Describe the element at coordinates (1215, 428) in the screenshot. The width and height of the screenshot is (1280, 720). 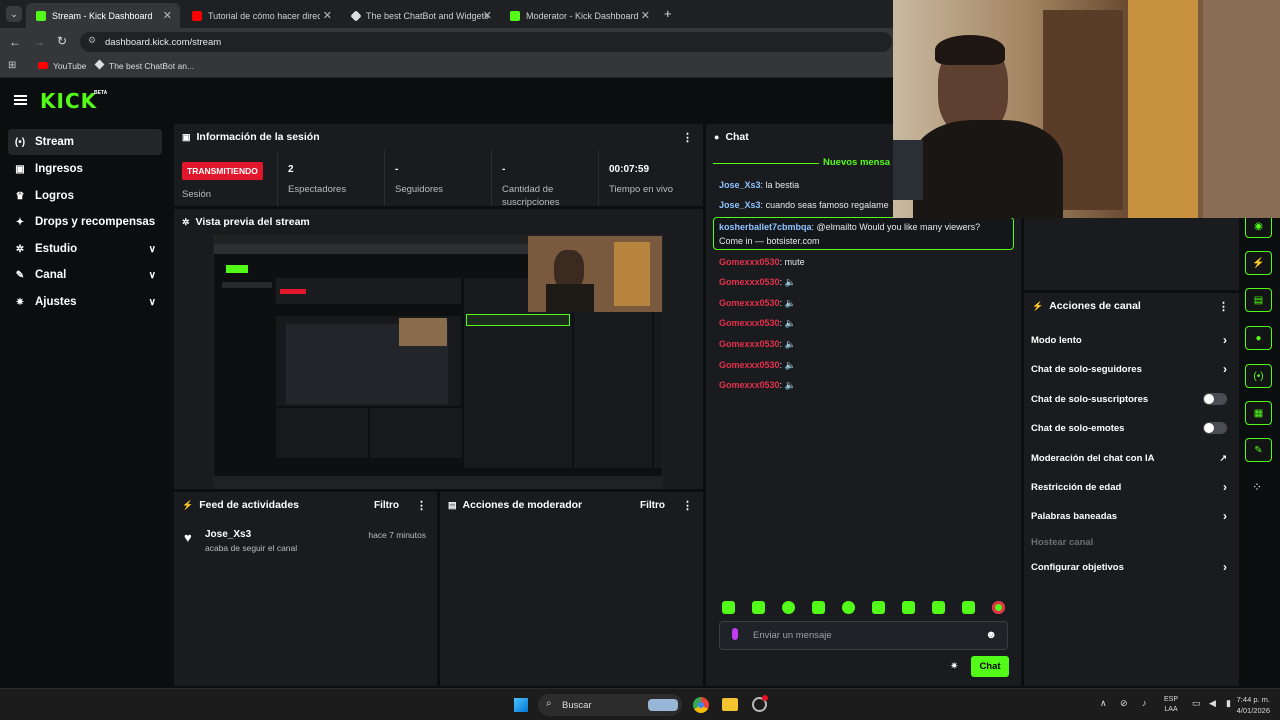
I see `emotes-only-toggle` at that location.